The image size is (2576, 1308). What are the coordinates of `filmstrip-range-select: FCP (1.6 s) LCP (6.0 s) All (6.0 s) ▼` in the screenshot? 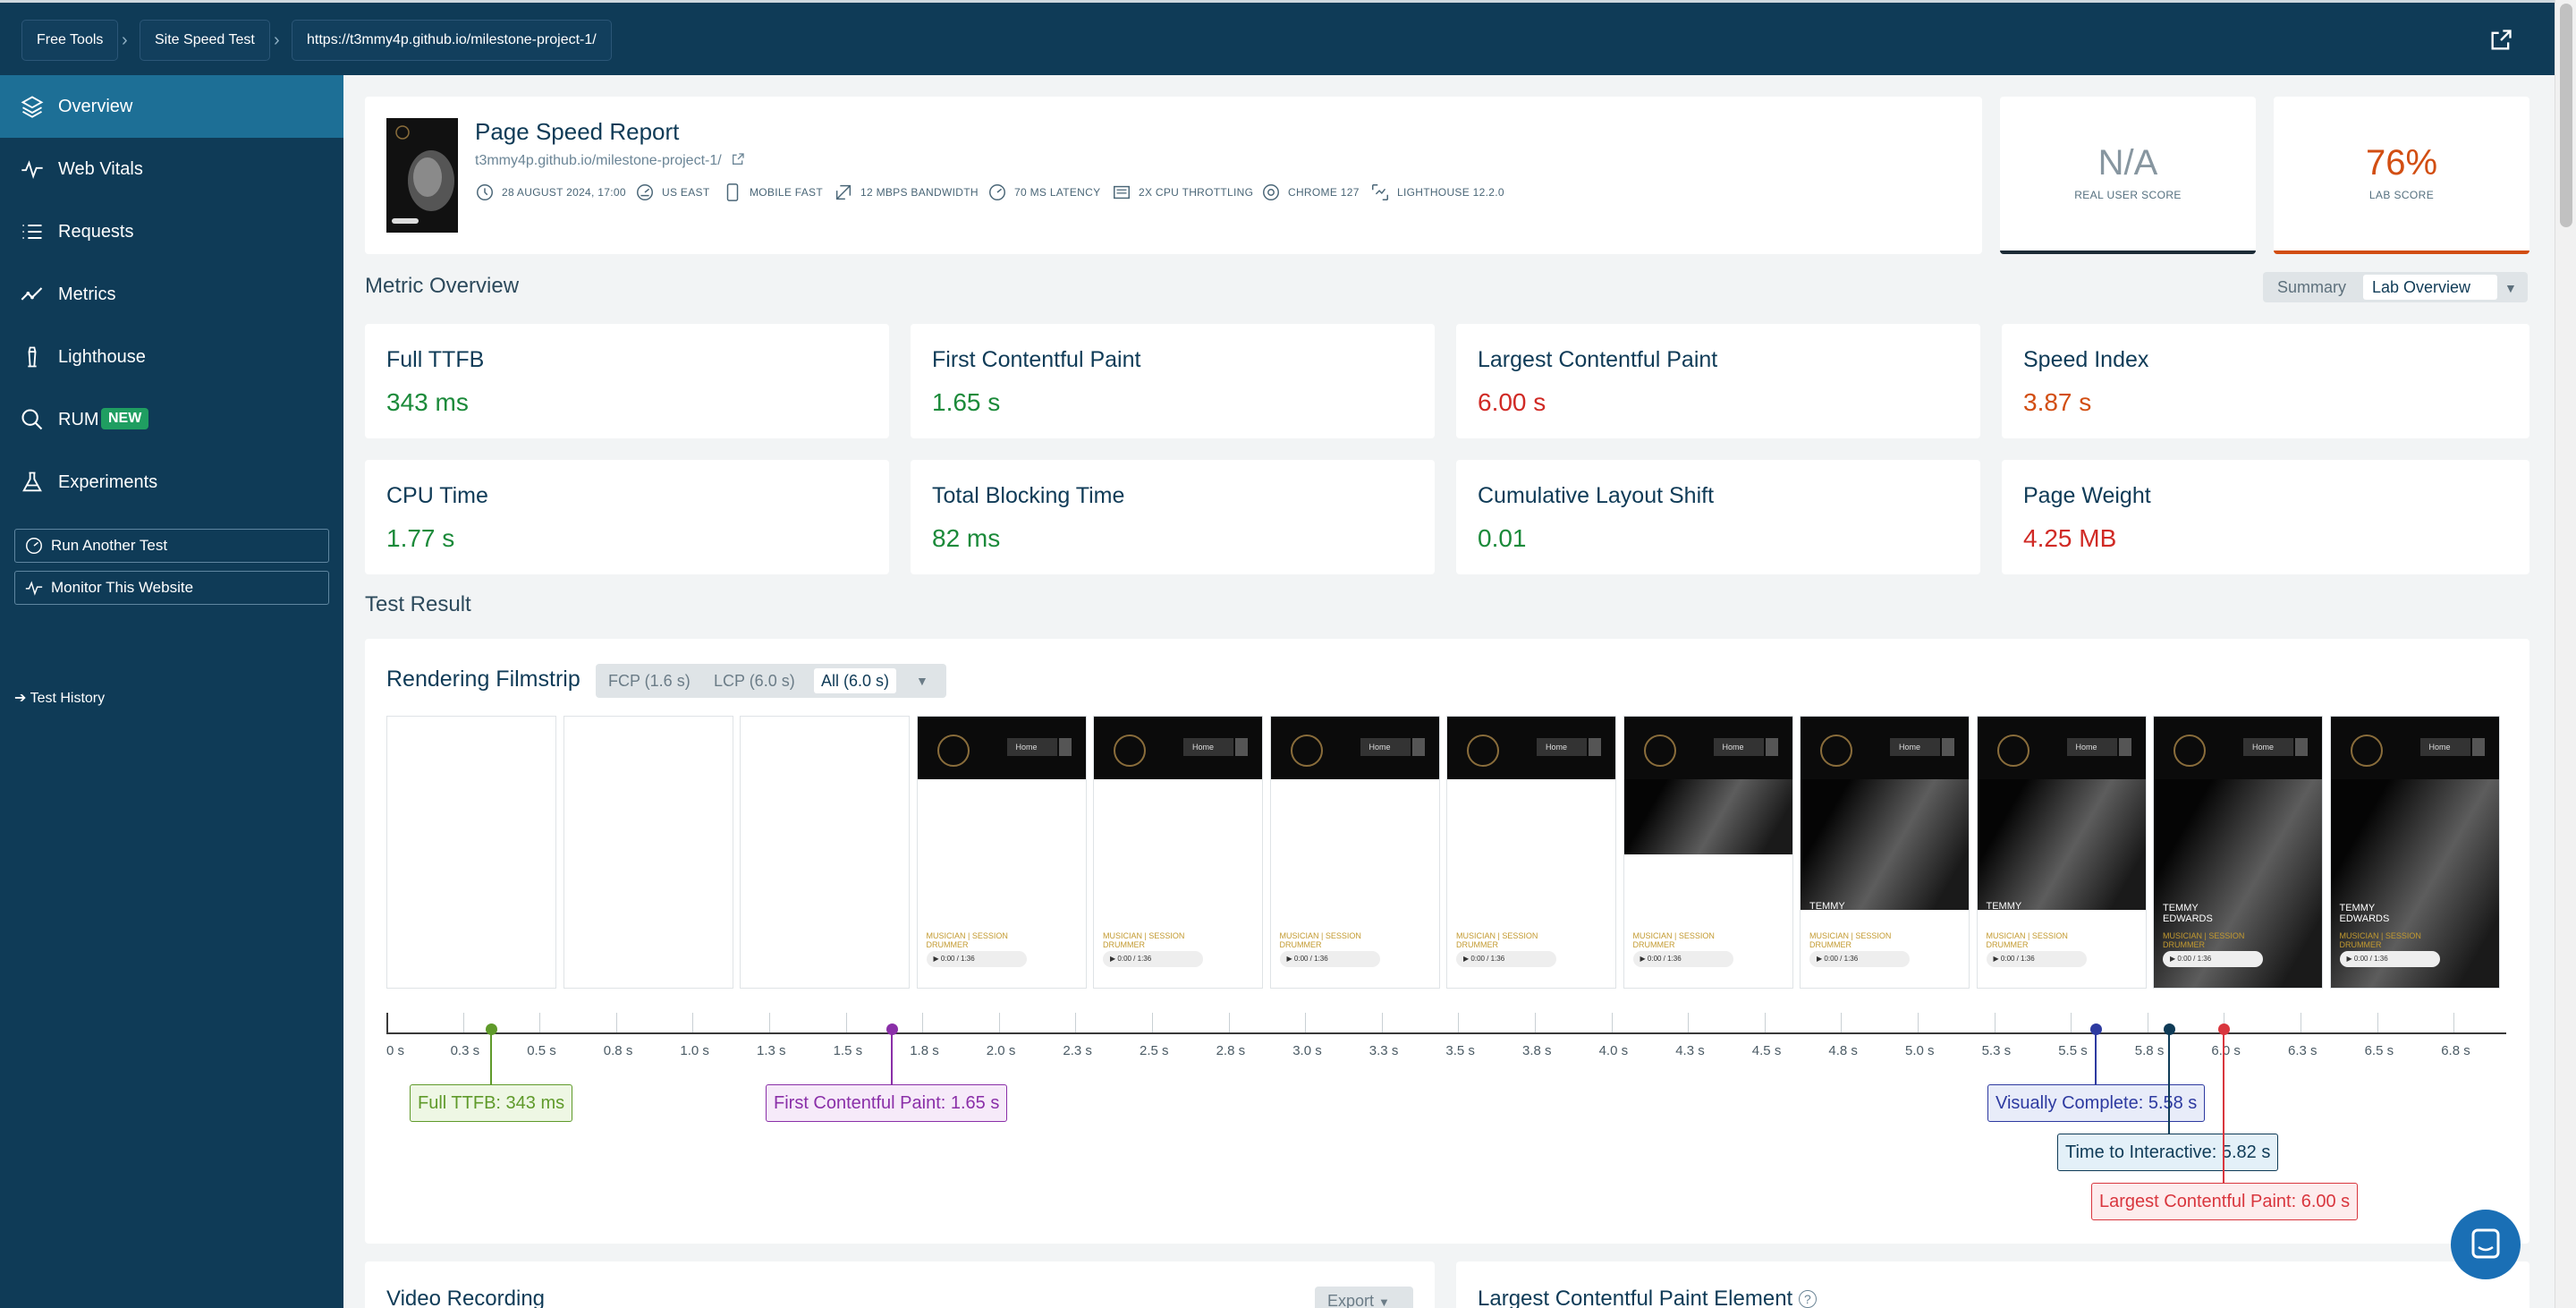 It's located at (771, 681).